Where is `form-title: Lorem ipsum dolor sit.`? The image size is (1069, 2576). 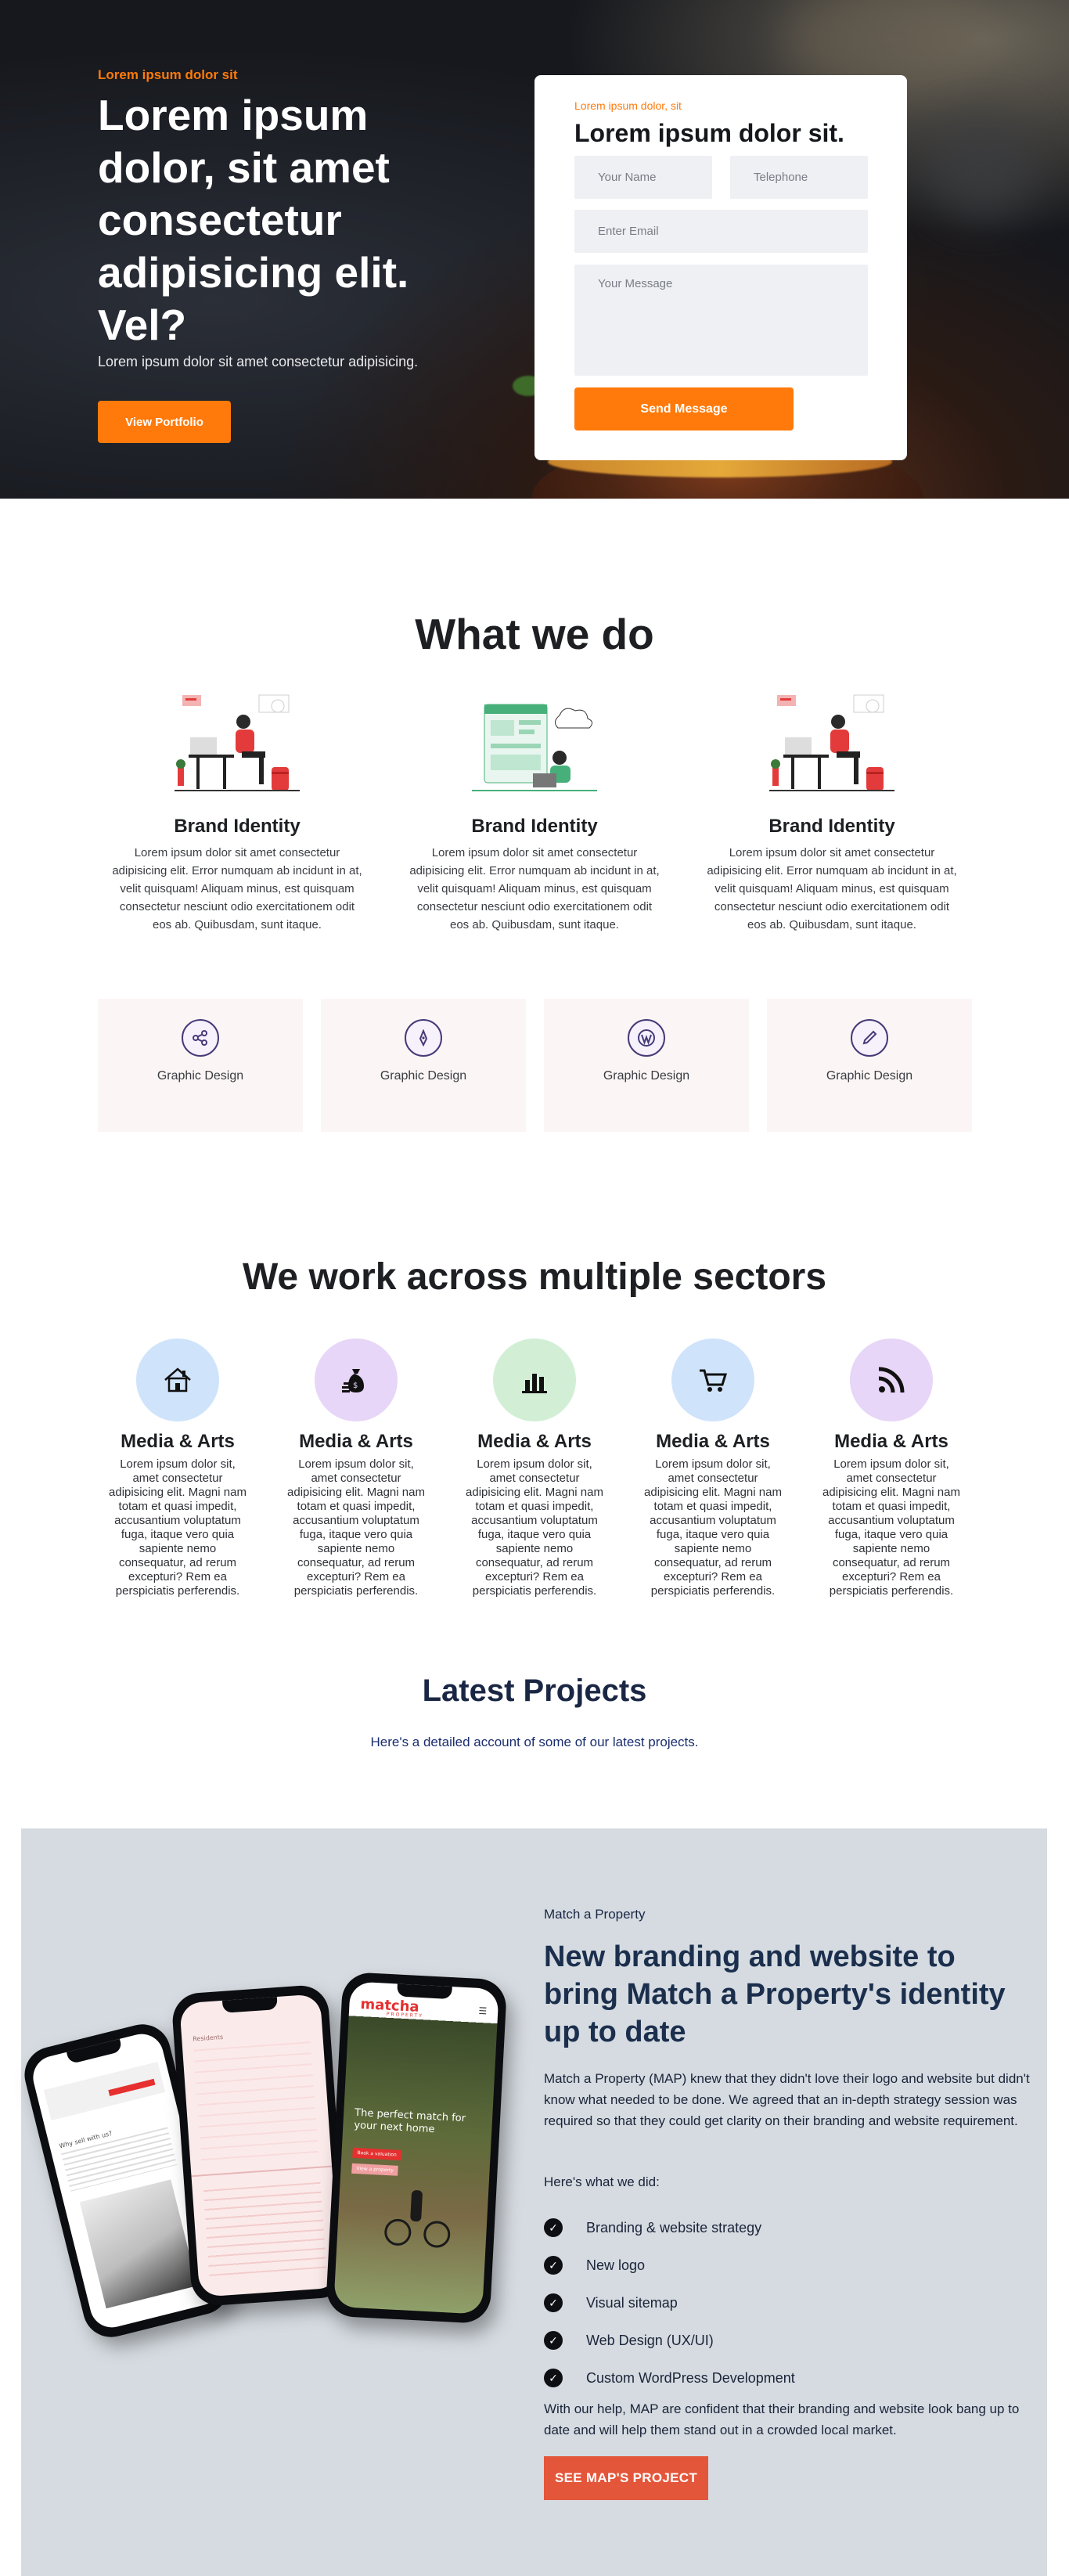 form-title: Lorem ipsum dolor sit. is located at coordinates (709, 133).